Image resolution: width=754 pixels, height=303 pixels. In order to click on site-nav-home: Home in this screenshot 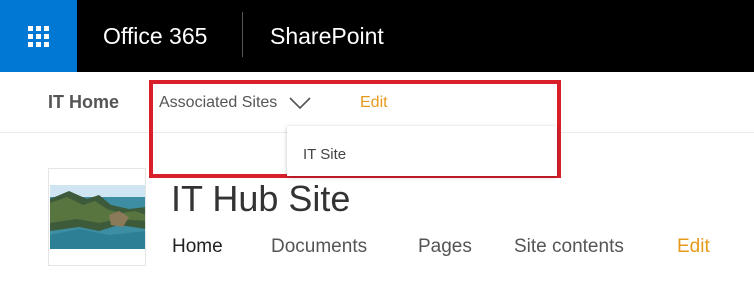, I will do `click(197, 247)`.